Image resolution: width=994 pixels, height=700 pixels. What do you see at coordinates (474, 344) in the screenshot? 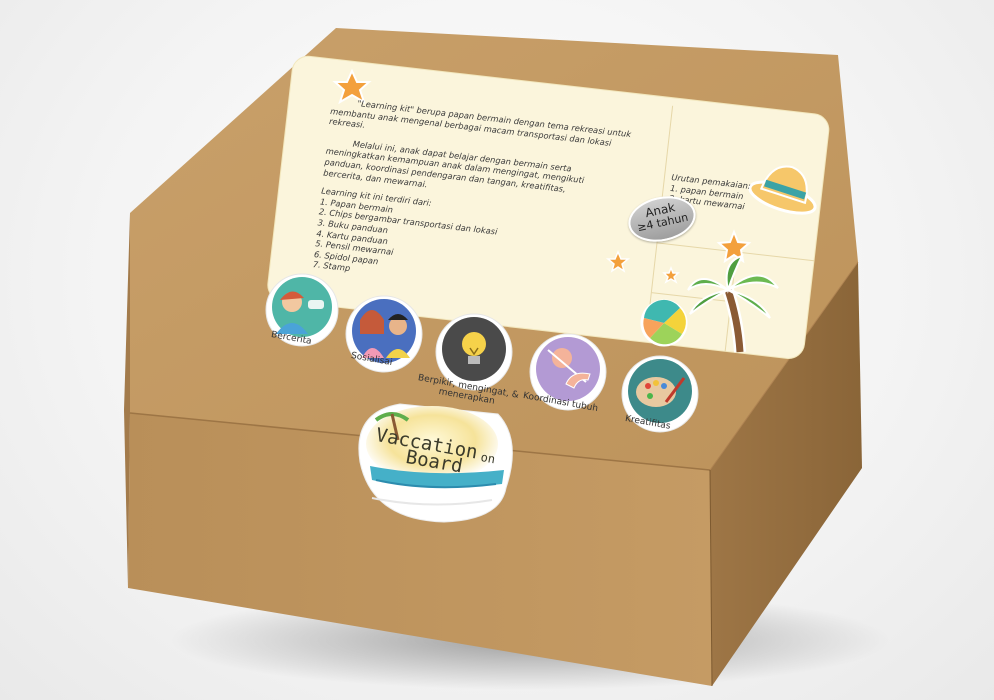
I see `lightbulb-icon` at bounding box center [474, 344].